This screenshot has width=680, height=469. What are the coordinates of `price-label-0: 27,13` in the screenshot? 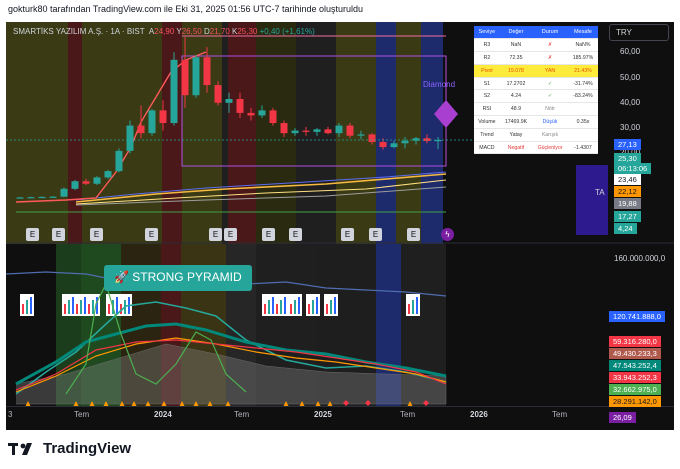 It's located at (627, 144).